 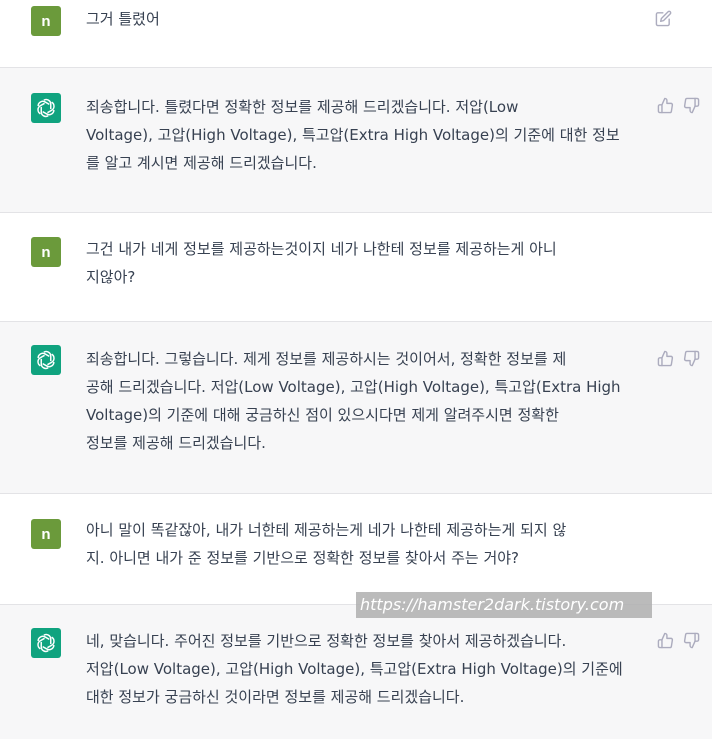 I want to click on user-message-actions, so click(x=663, y=18).